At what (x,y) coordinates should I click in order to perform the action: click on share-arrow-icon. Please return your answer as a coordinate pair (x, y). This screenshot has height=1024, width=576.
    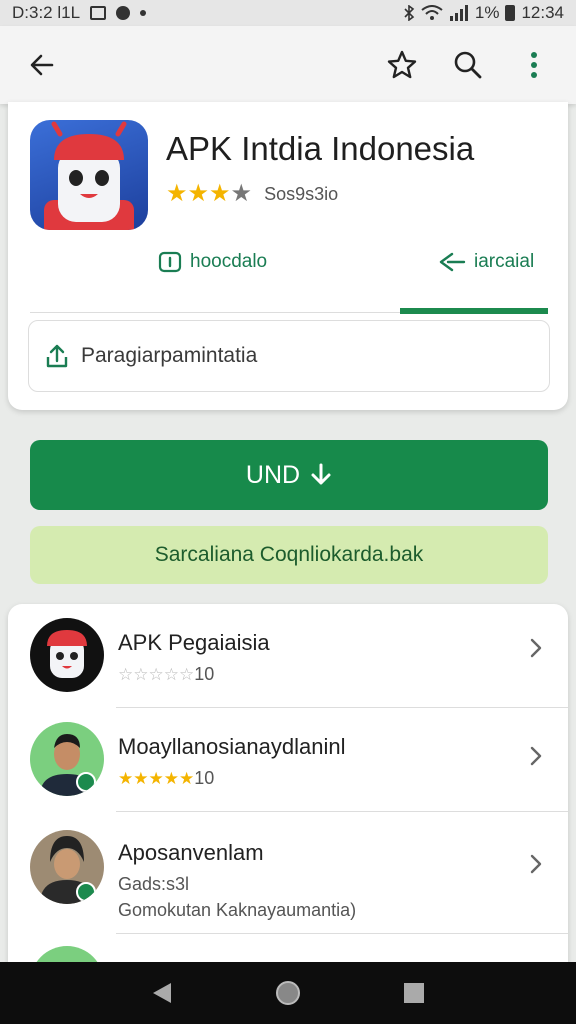
    Looking at the image, I should click on (452, 262).